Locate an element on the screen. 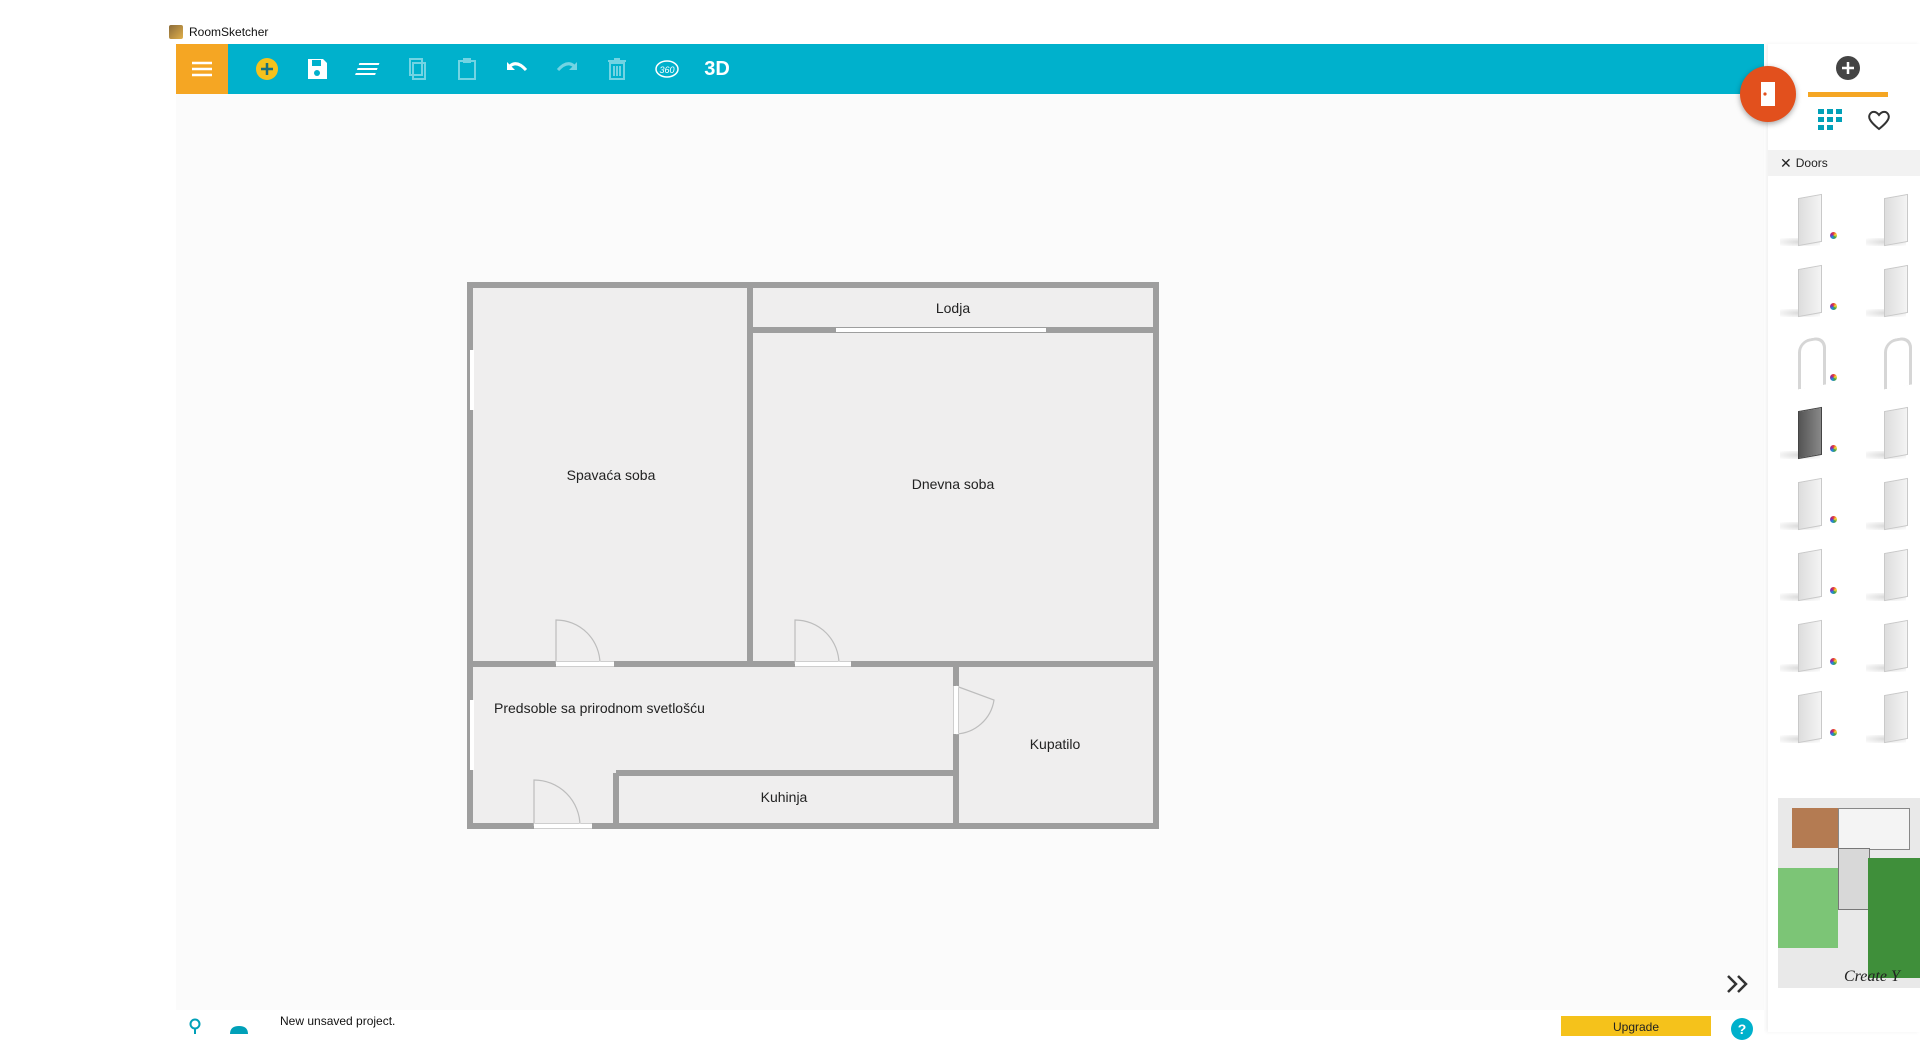 The image size is (1920, 1040). room-label-spavaca: Spavaća soba is located at coordinates (611, 475).